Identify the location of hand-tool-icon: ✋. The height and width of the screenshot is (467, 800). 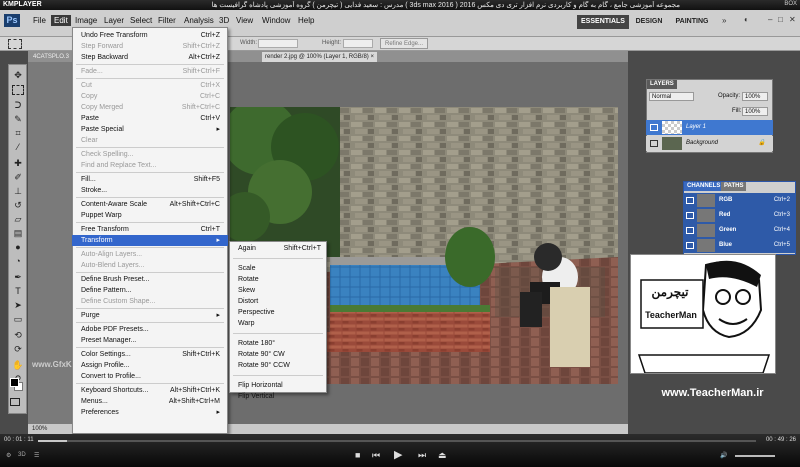
(18, 365).